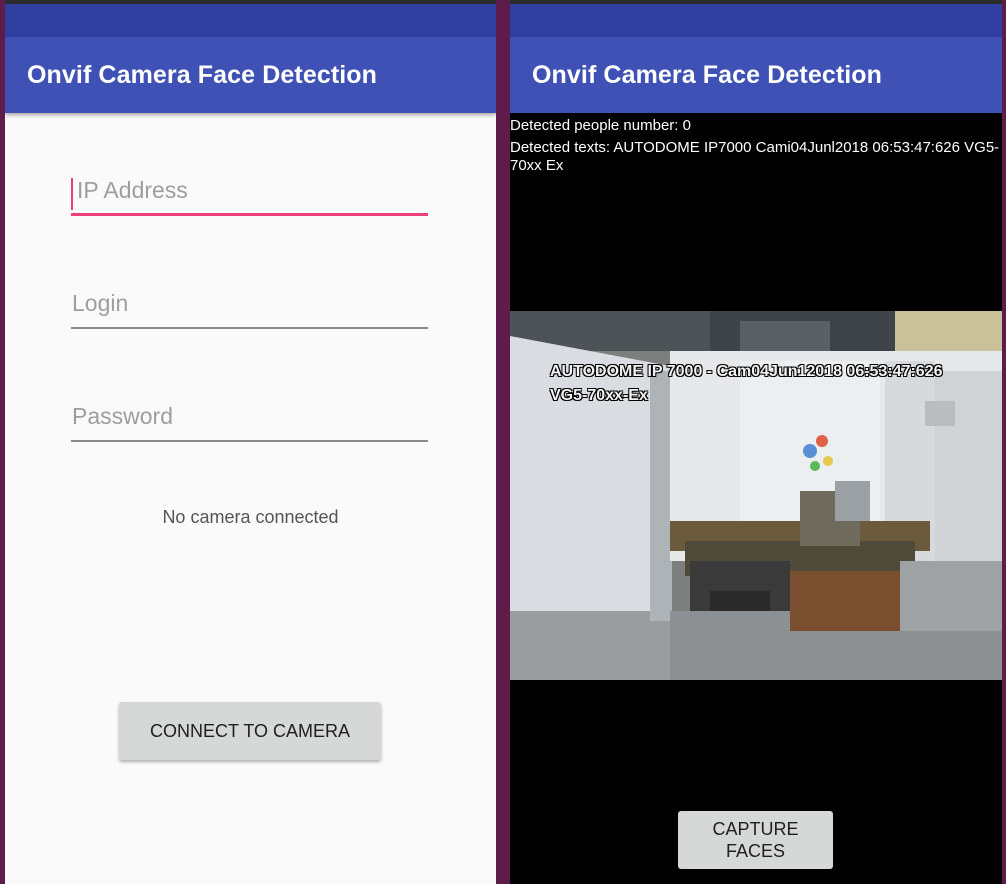 Image resolution: width=1006 pixels, height=884 pixels. I want to click on password-underline, so click(249, 441).